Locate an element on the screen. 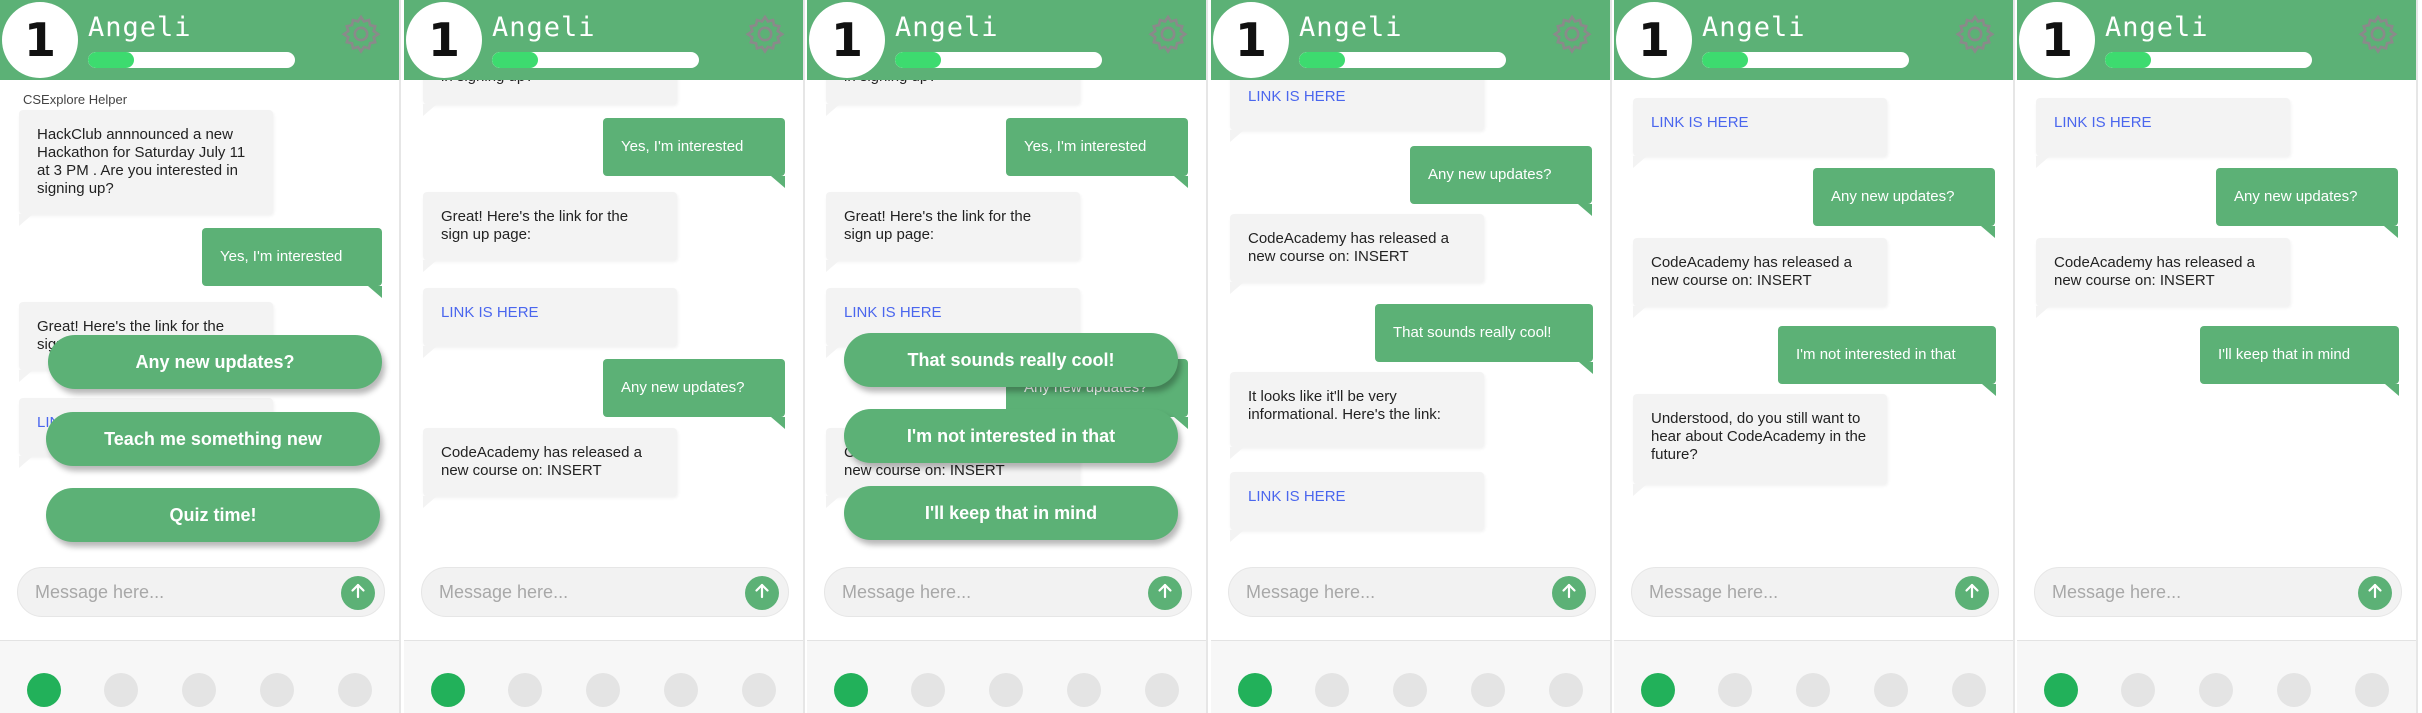 This screenshot has height=713, width=2422. user-message: I'm not interested in that is located at coordinates (1887, 361).